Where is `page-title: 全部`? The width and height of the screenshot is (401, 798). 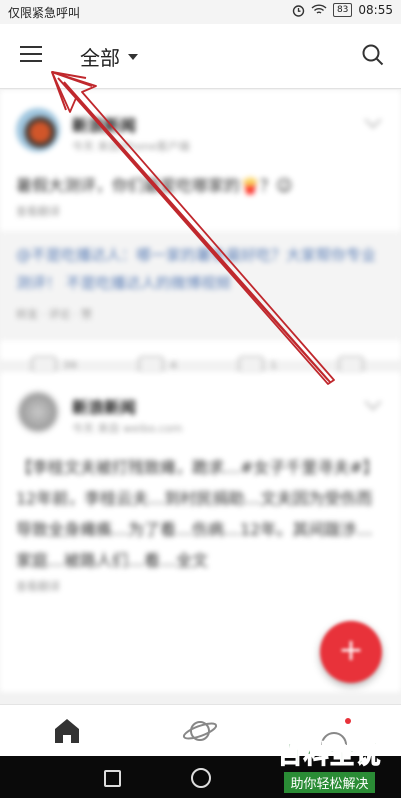
page-title: 全部 is located at coordinates (100, 58).